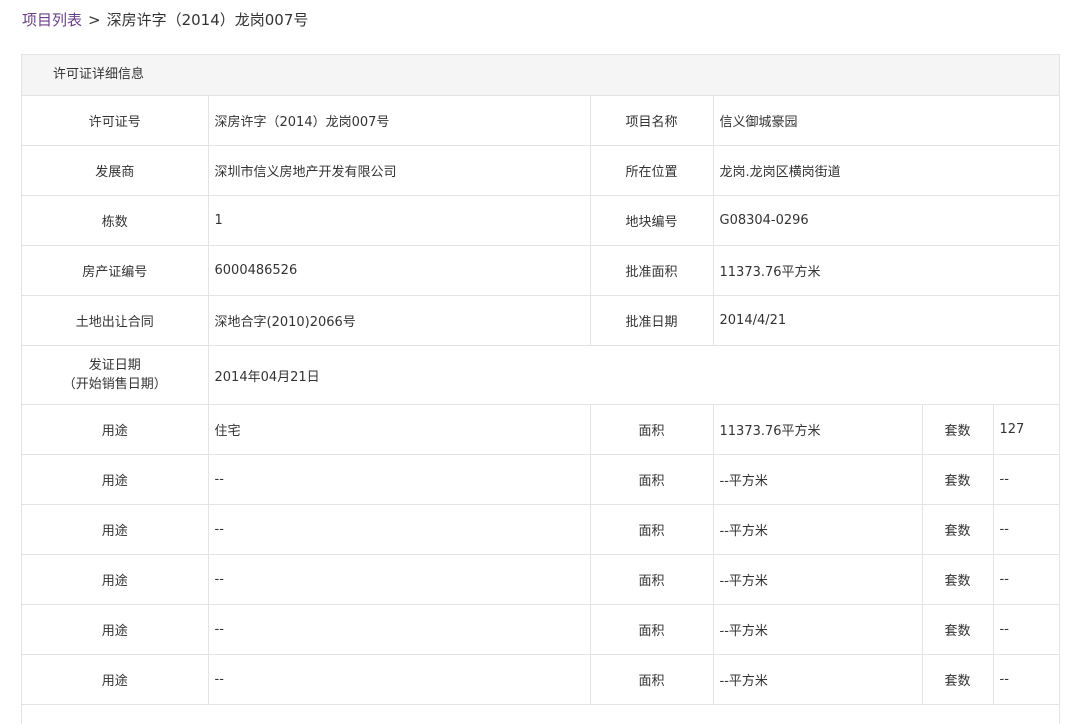  I want to click on buildings-label: 栋数, so click(115, 220).